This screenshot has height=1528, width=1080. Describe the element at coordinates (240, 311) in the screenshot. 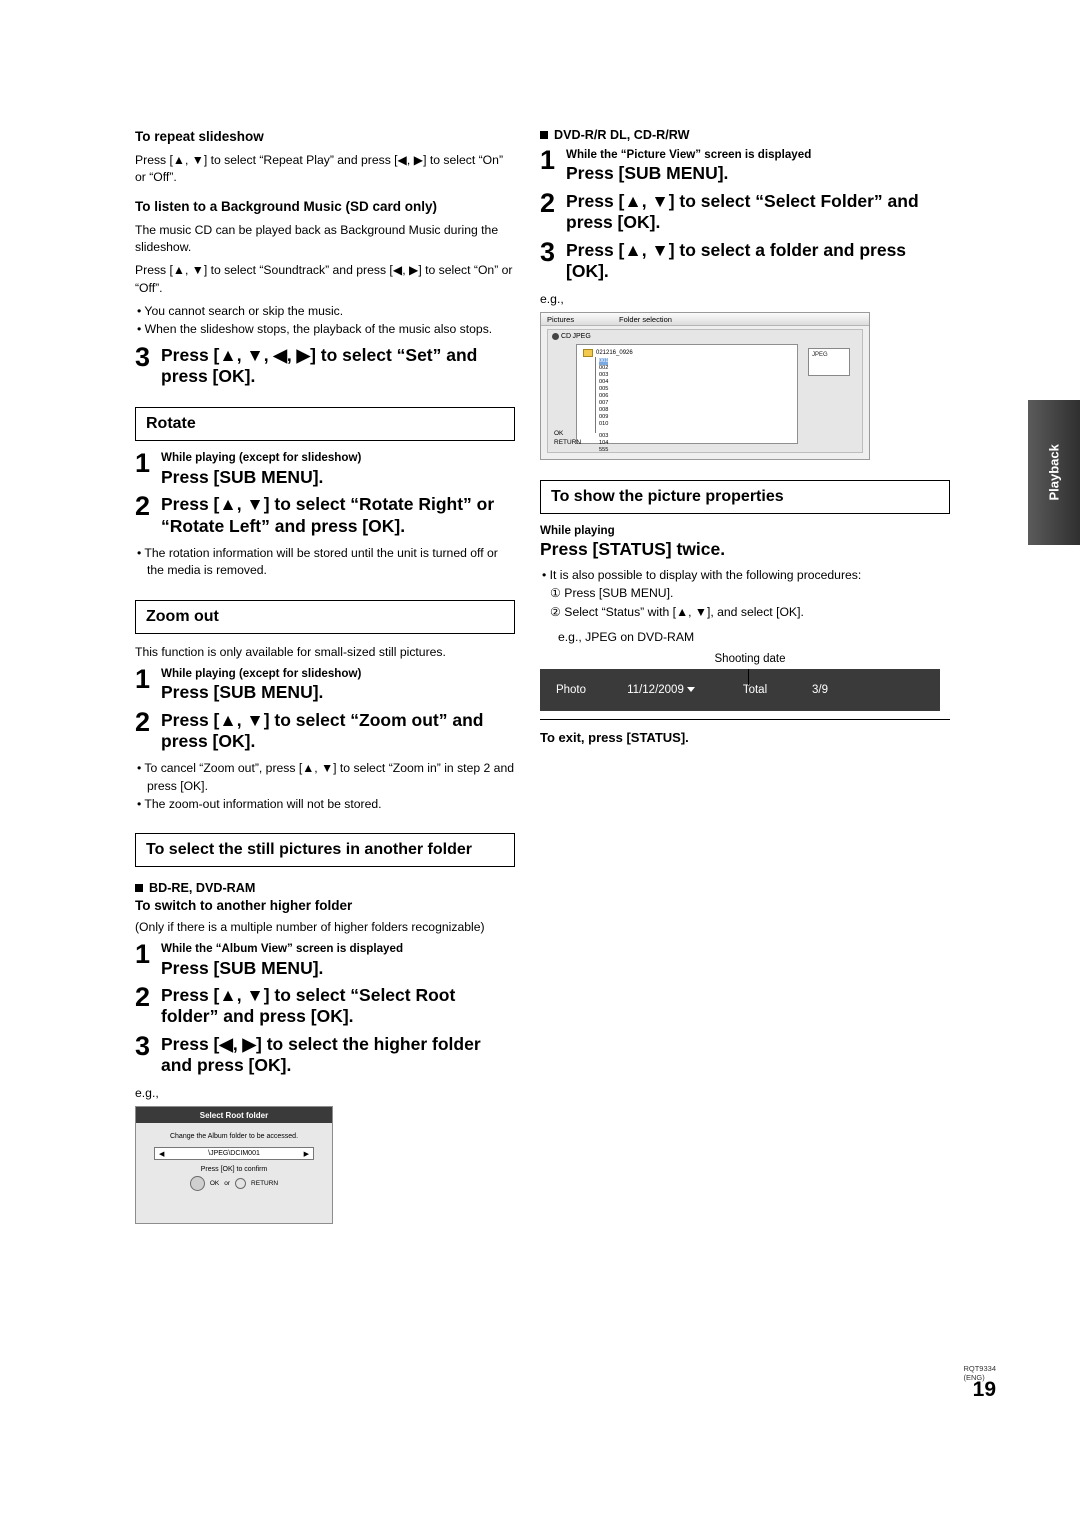

I see `bgm-bullet-1: • You cannot search or skip the music.` at that location.